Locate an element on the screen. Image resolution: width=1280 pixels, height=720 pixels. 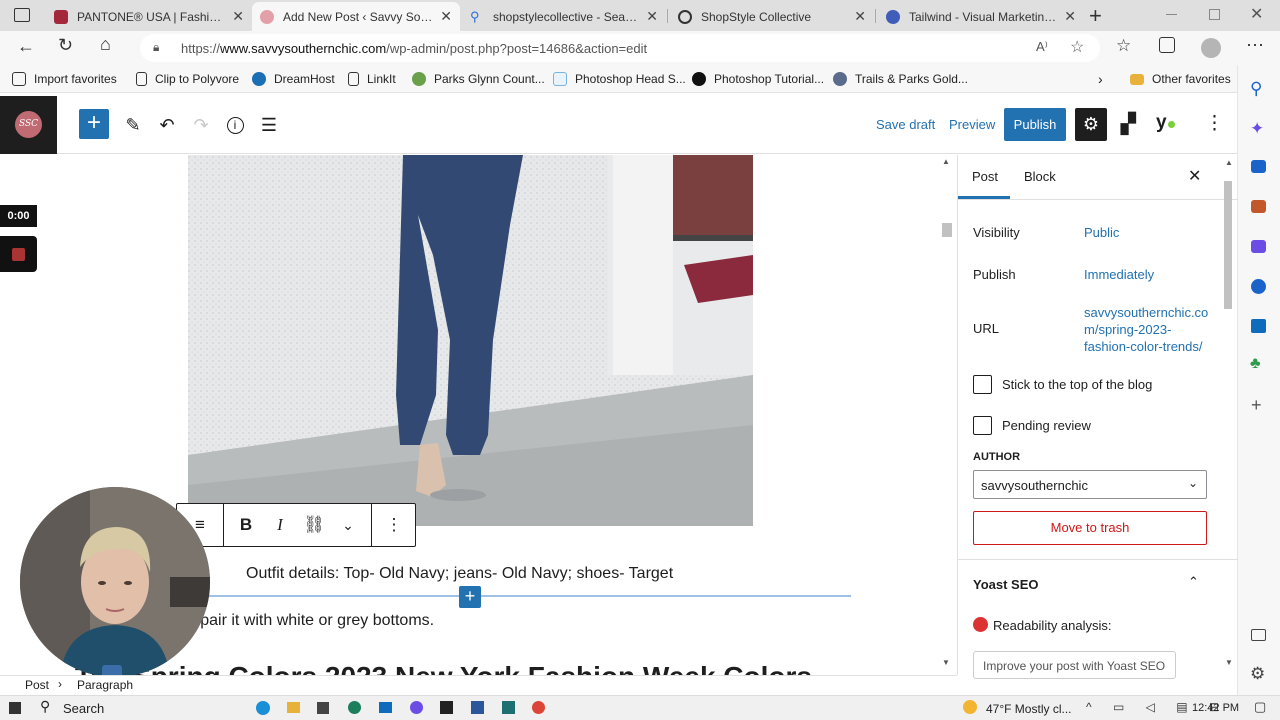
weather-icon is located at coordinates (970, 707).